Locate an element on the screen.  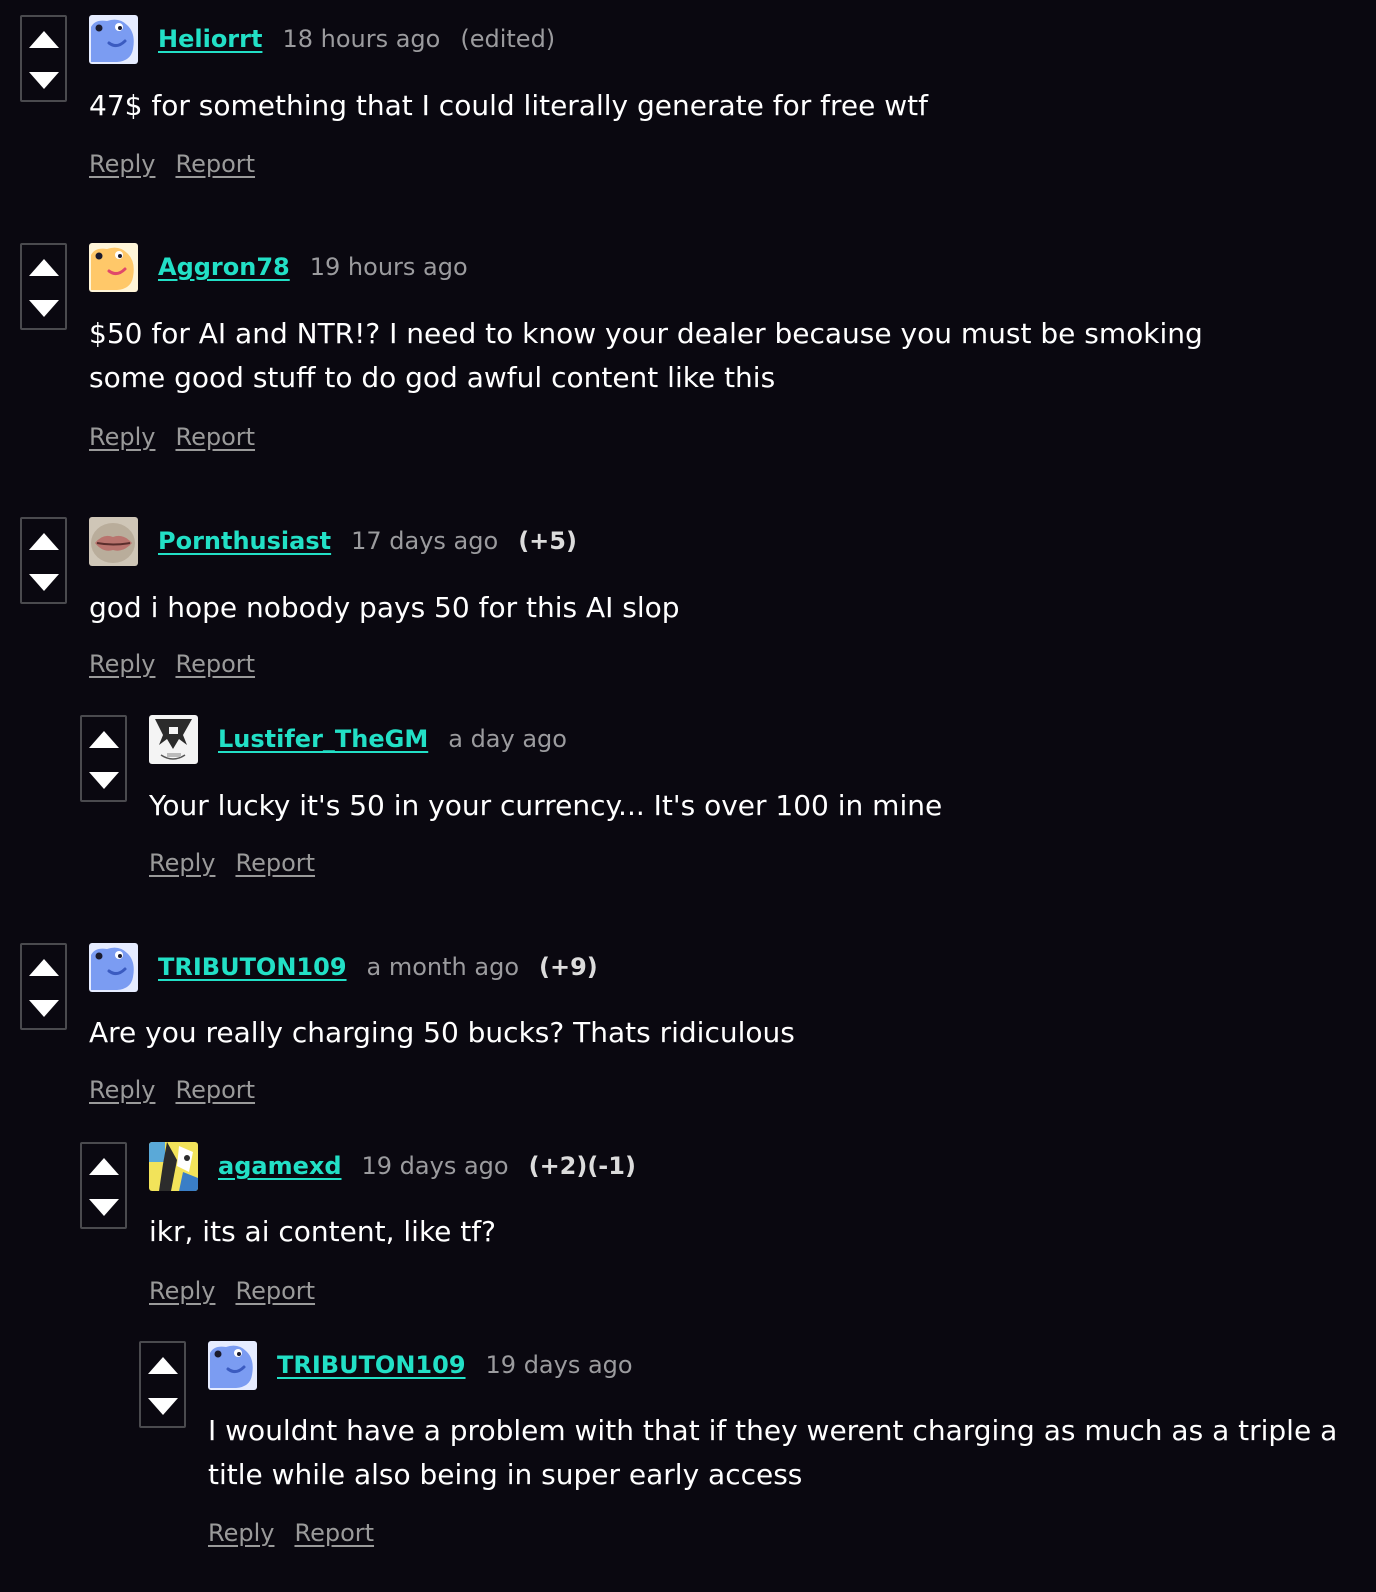
comment-meta: Pornthusiast 17 days ago (+5) is located at coordinates (367, 541).